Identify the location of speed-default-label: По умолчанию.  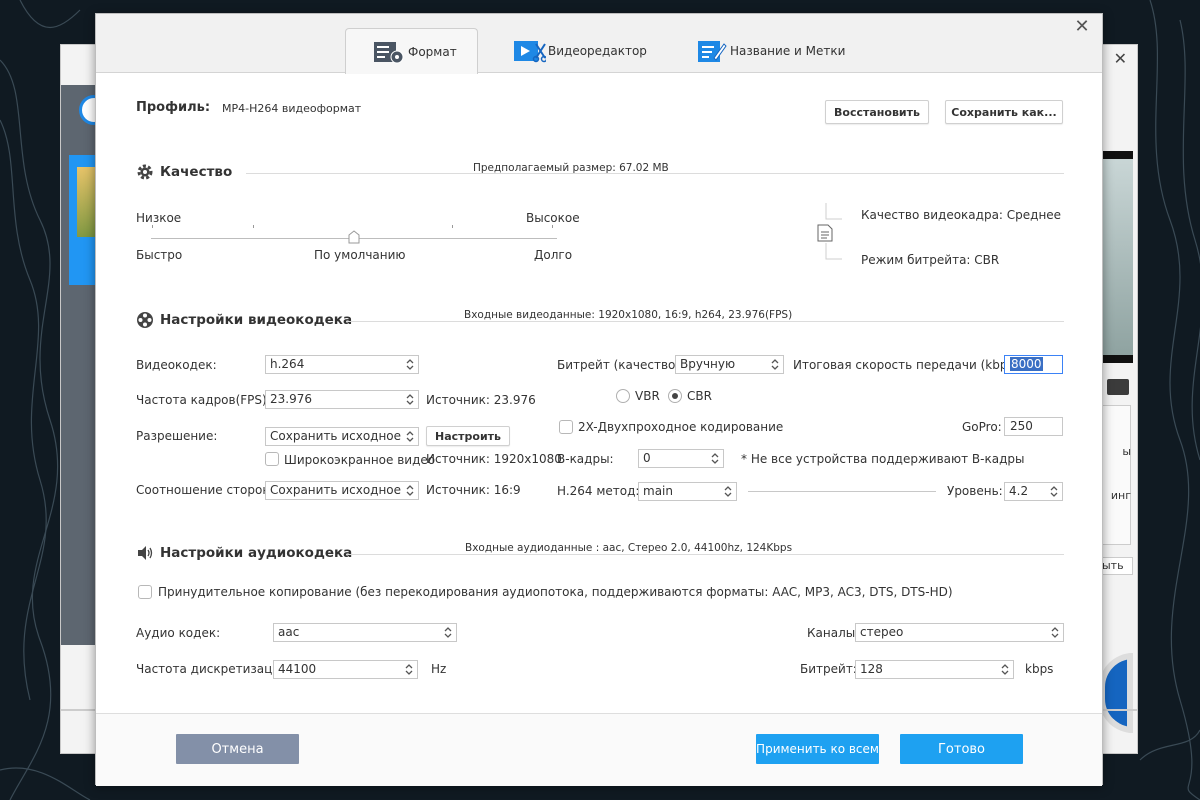
(360, 255).